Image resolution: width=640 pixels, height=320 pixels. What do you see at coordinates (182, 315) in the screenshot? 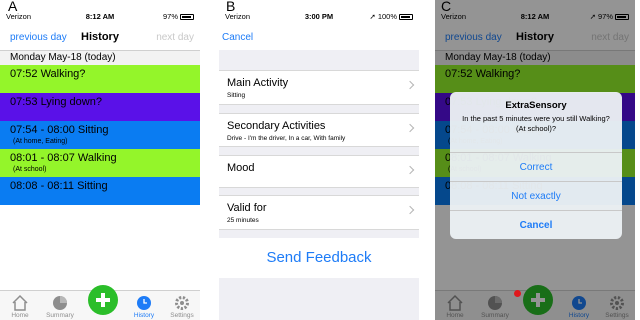
I see `tab-label: Settings` at bounding box center [182, 315].